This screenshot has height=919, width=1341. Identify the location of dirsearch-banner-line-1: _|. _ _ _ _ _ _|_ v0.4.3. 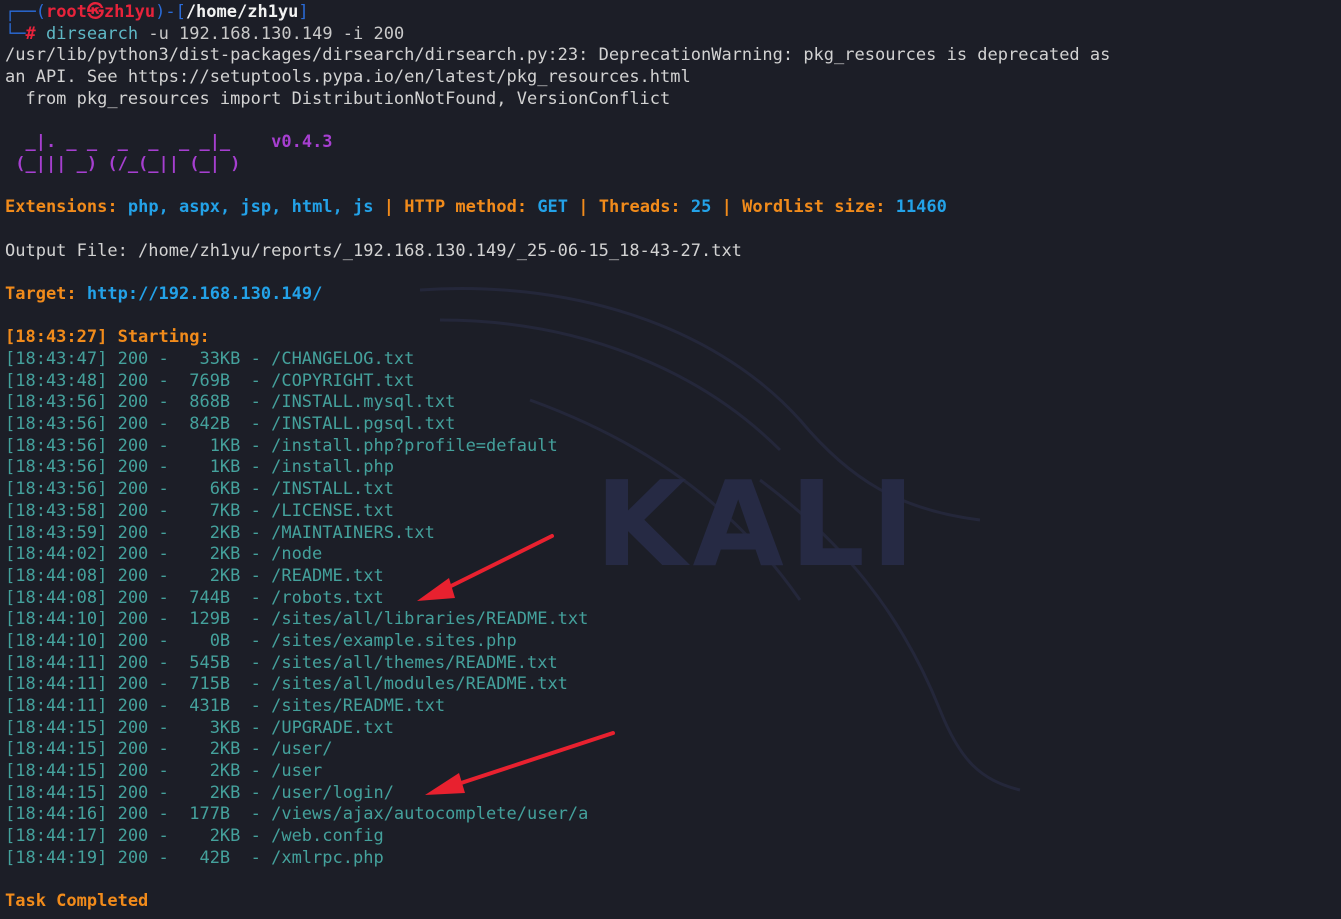
(673, 143).